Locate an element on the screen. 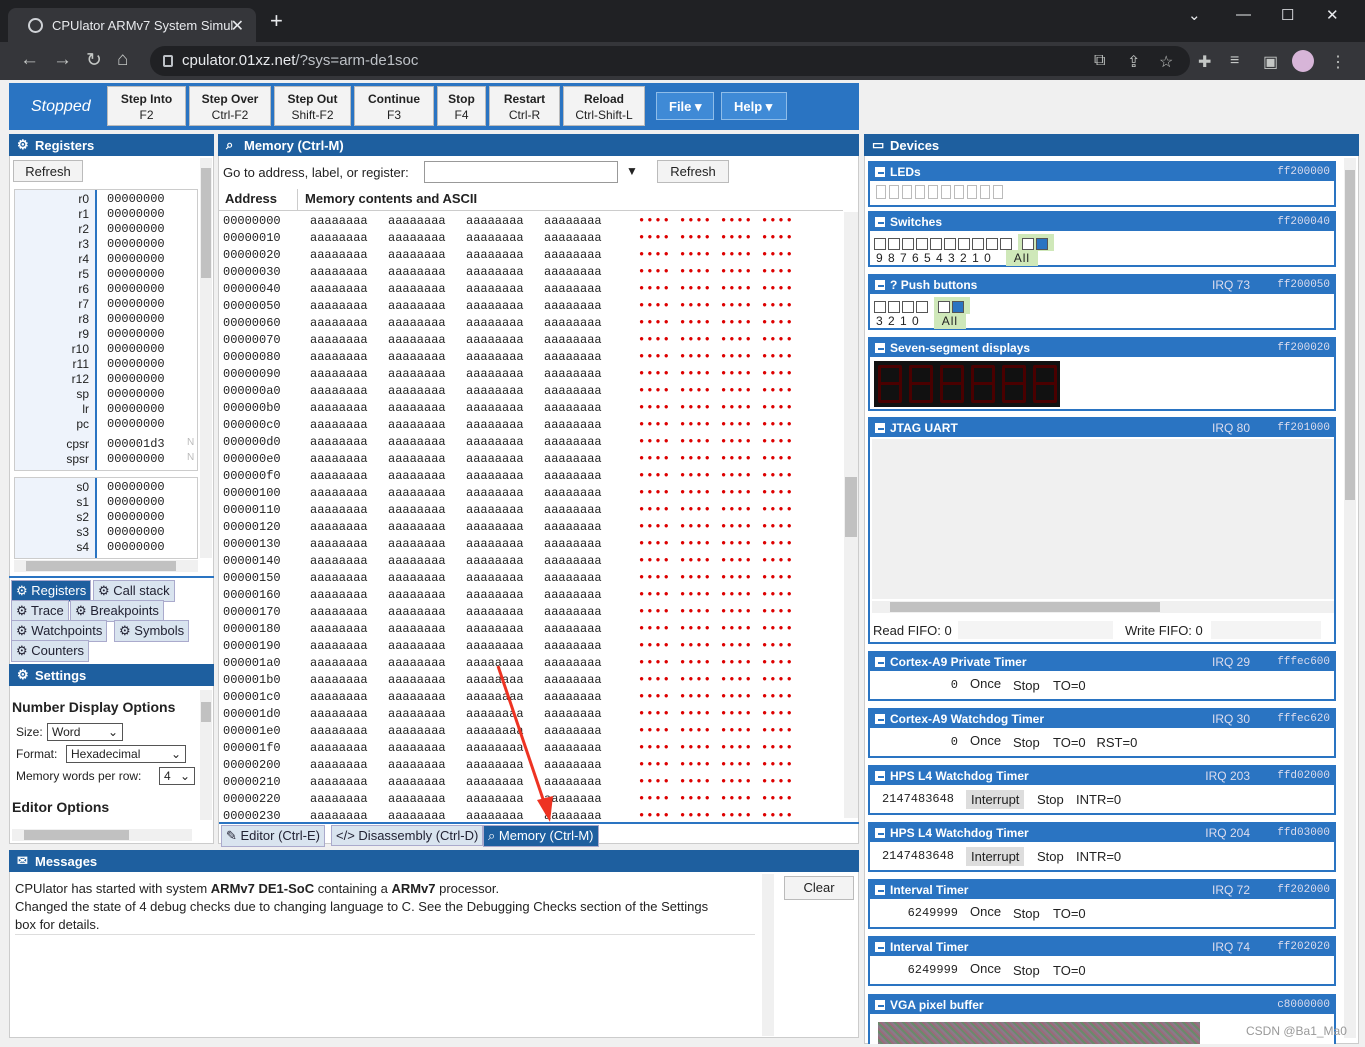  push-checkboxes is located at coordinates (1102, 304).